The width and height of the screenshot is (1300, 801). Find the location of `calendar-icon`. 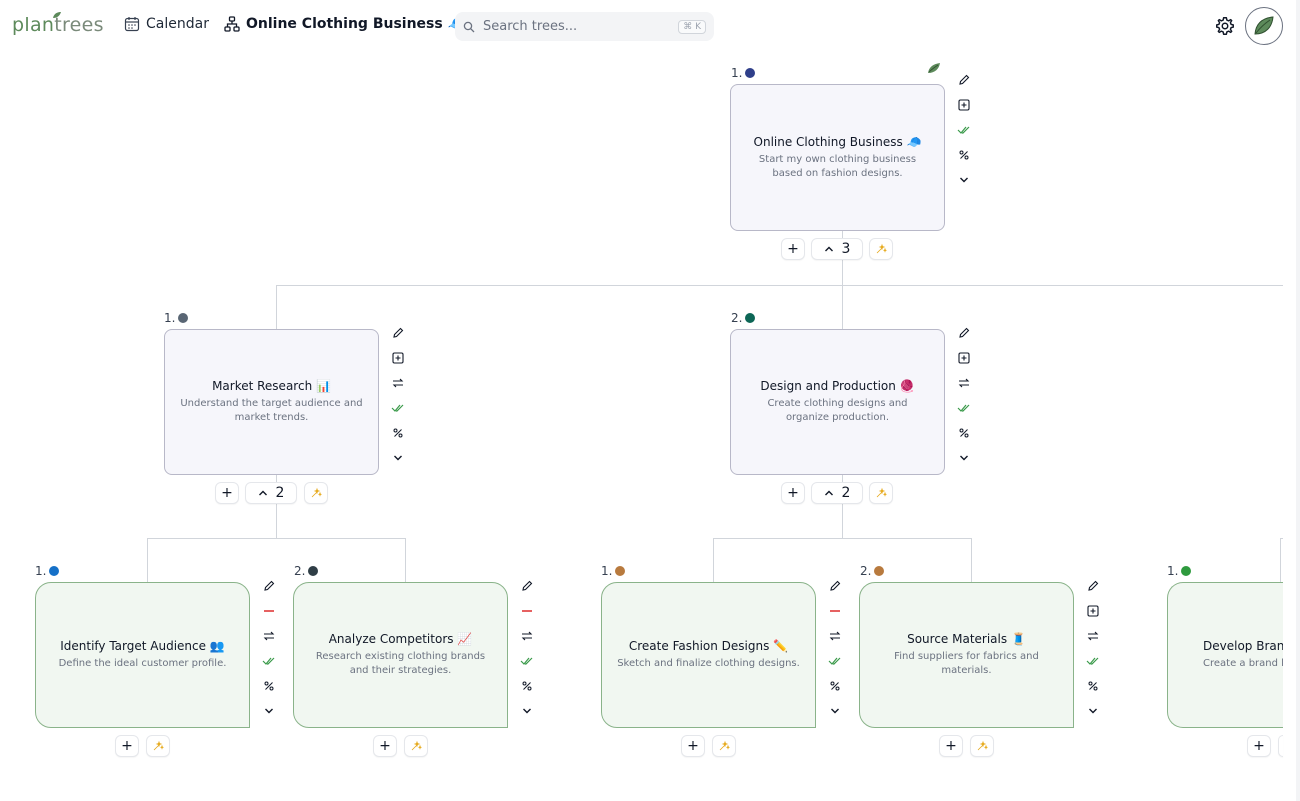

calendar-icon is located at coordinates (132, 24).